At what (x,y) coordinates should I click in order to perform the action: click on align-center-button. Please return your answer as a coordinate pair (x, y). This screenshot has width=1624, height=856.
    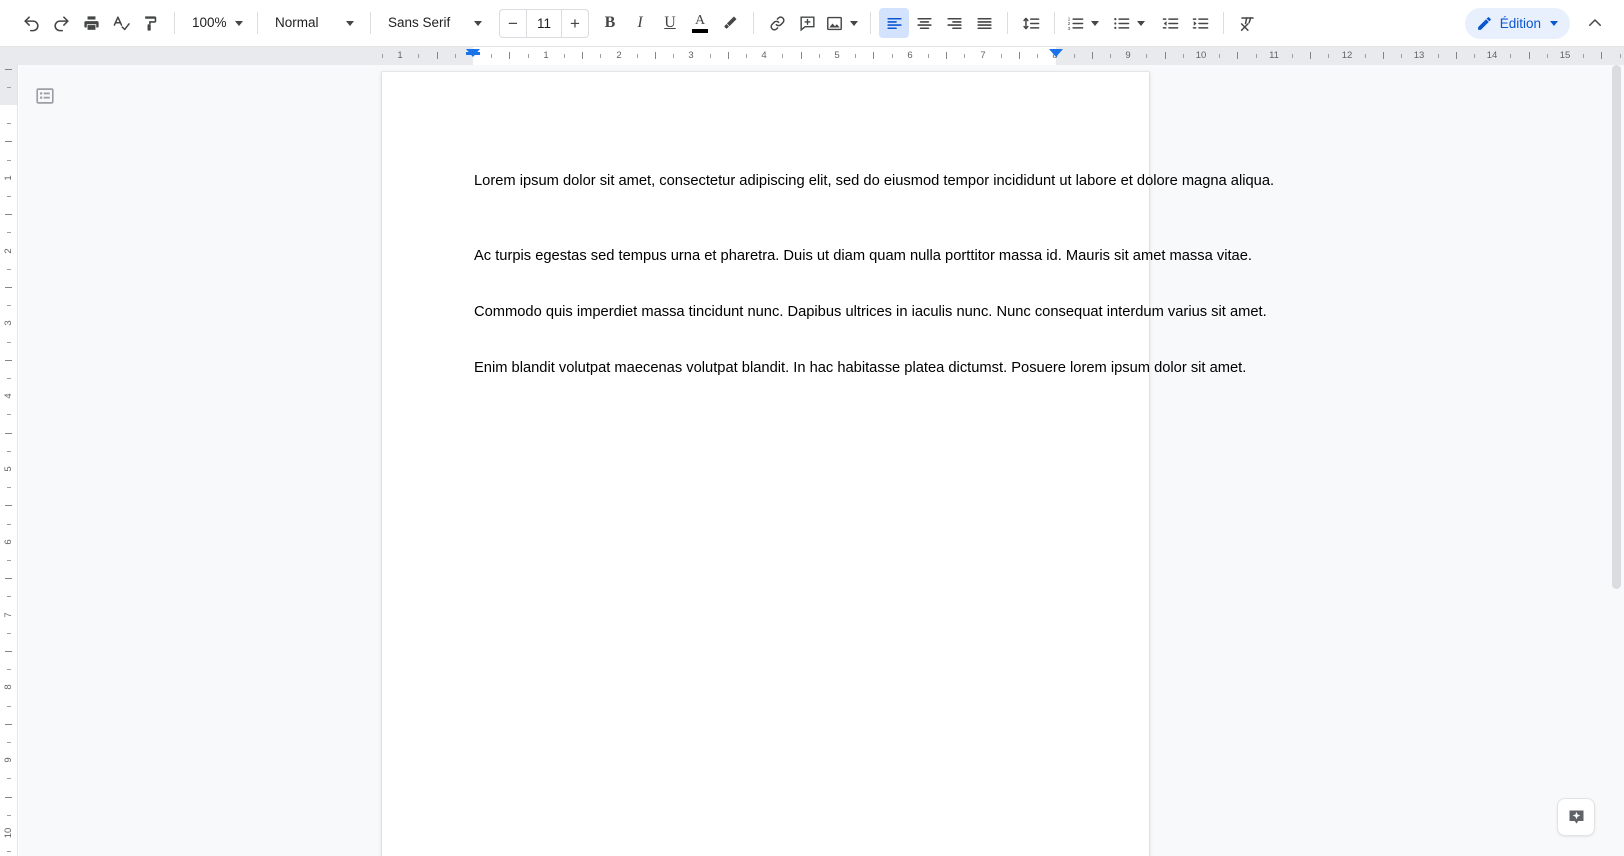
    Looking at the image, I should click on (924, 23).